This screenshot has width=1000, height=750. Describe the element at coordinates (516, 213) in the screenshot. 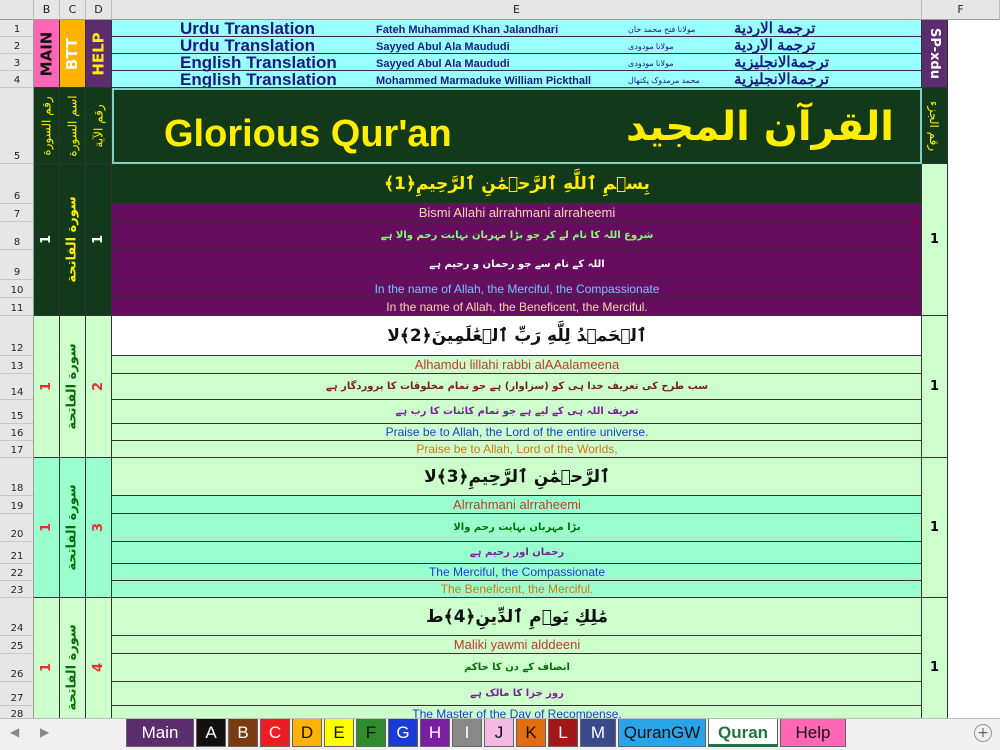

I see `verse-transliteration: Bismi Allahi alrrahmani alrraheemi` at that location.